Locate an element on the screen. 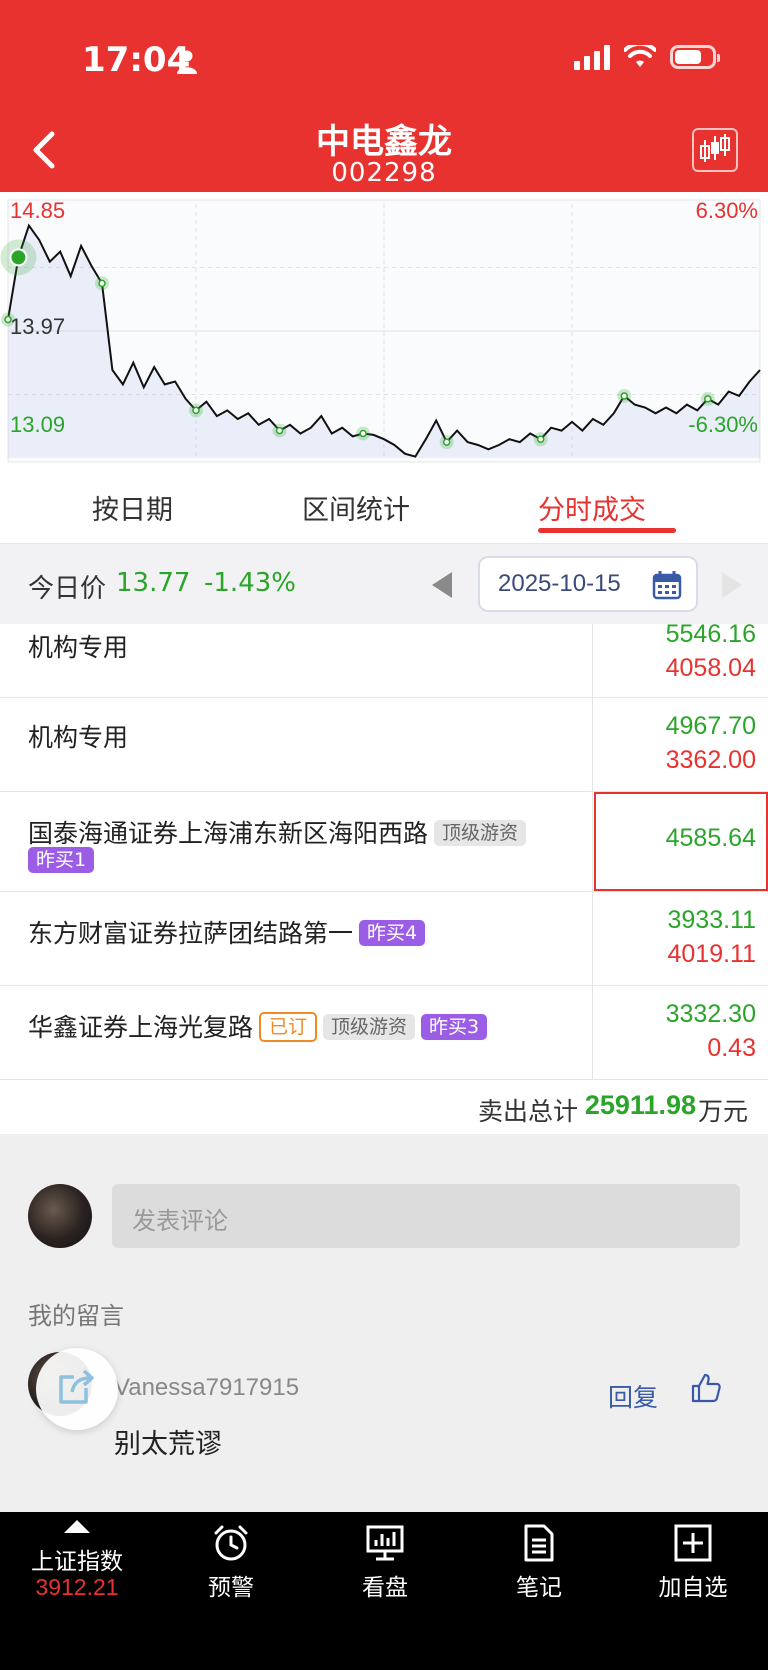 This screenshot has height=1670, width=768. status-time: 17:04 is located at coordinates (136, 60).